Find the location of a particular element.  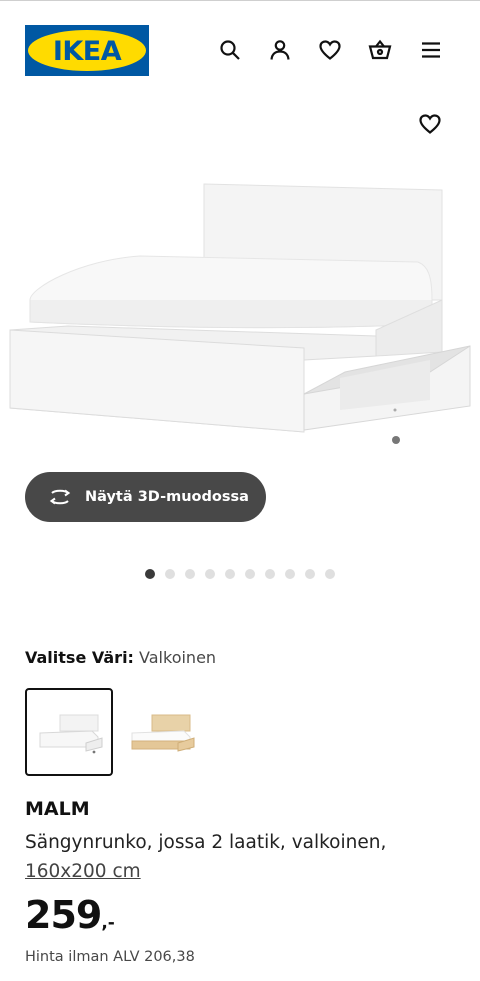

favourite-button is located at coordinates (430, 124).